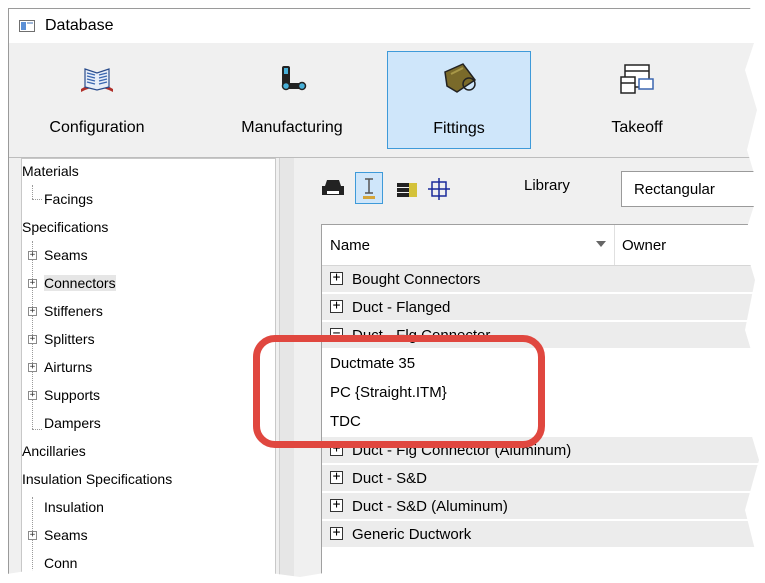 The width and height of the screenshot is (765, 583). I want to click on ribbon-label-manufacturing: Manufacturing, so click(292, 127).